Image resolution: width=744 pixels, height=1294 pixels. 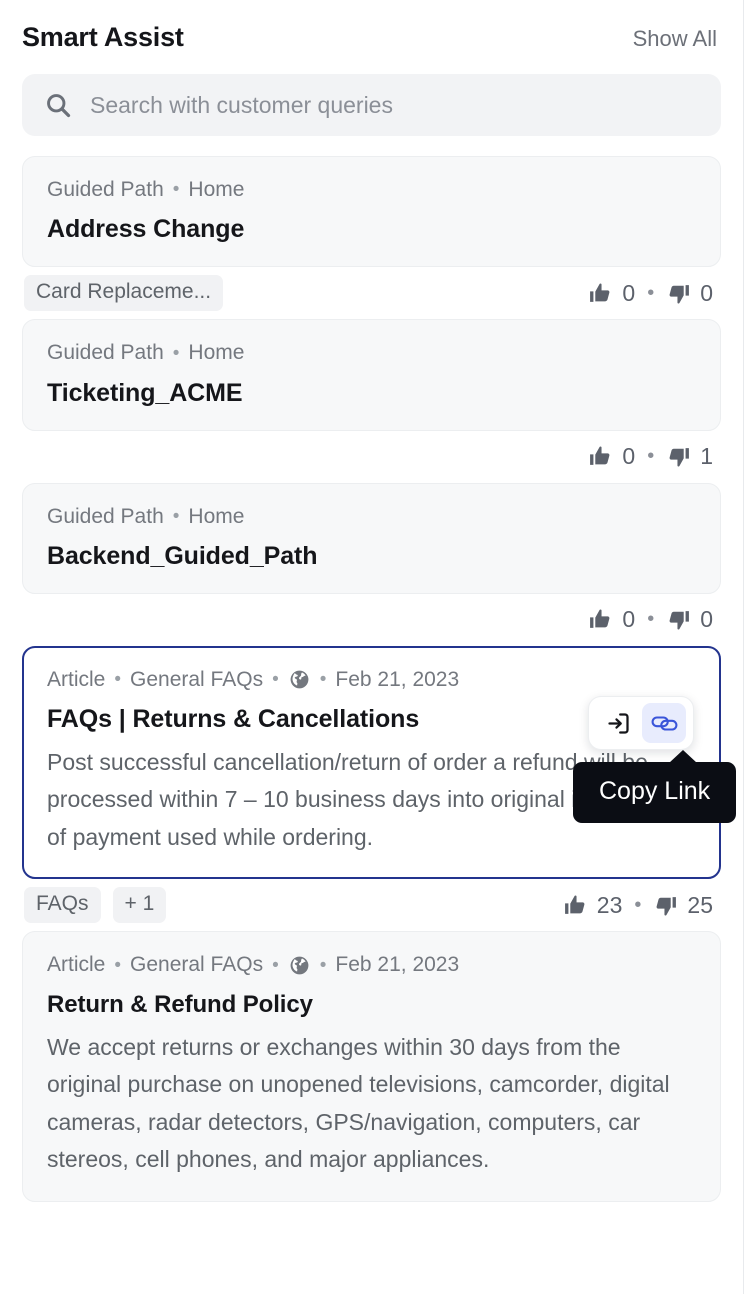 I want to click on downvote-count: 1, so click(x=706, y=456).